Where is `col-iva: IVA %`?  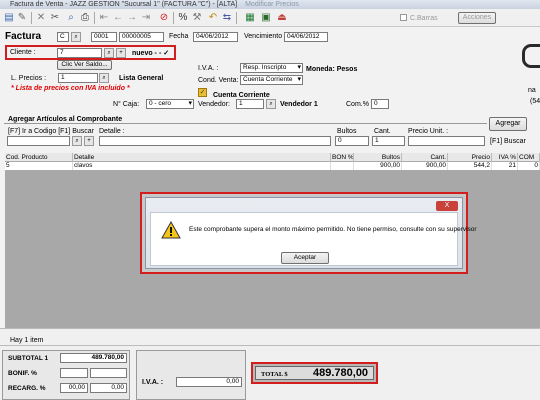
col-iva: IVA % is located at coordinates (505, 157).